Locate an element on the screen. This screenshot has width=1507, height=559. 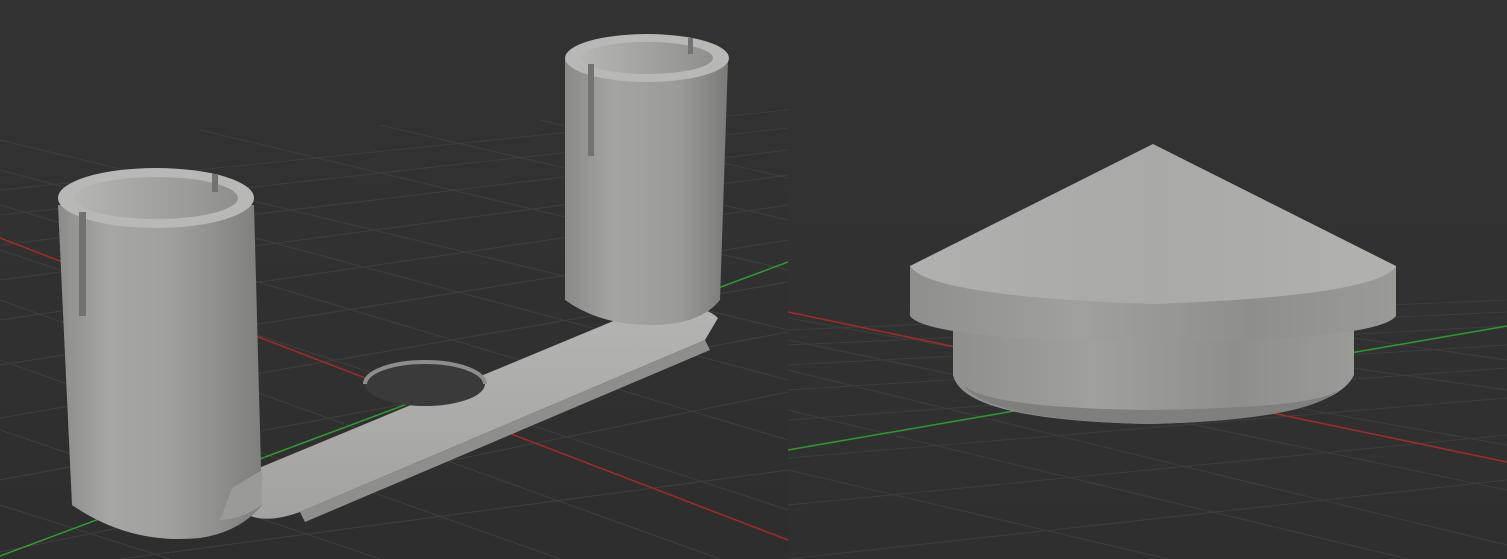
right-tube-bore is located at coordinates (647, 58).